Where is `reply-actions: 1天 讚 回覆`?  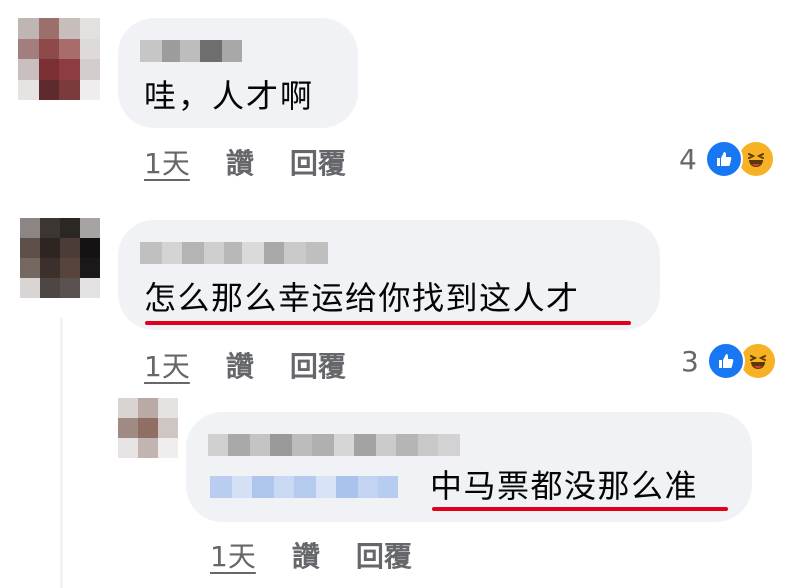 reply-actions: 1天 讚 回覆 is located at coordinates (311, 555).